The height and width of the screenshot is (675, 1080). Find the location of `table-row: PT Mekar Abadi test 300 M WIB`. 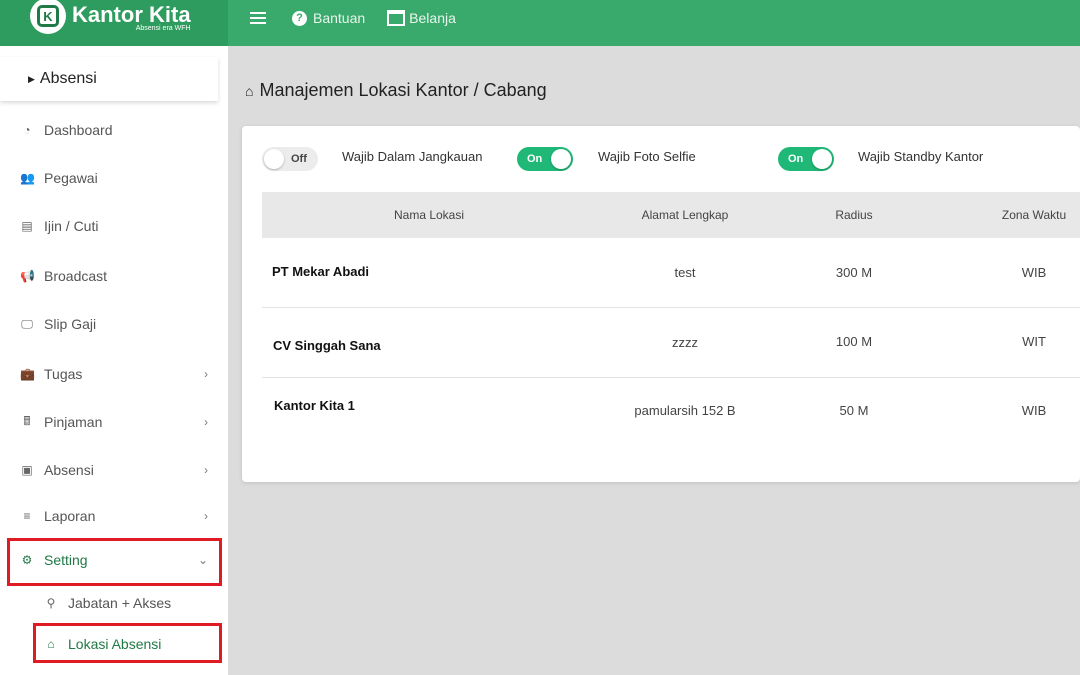

table-row: PT Mekar Abadi test 300 M WIB is located at coordinates (671, 273).